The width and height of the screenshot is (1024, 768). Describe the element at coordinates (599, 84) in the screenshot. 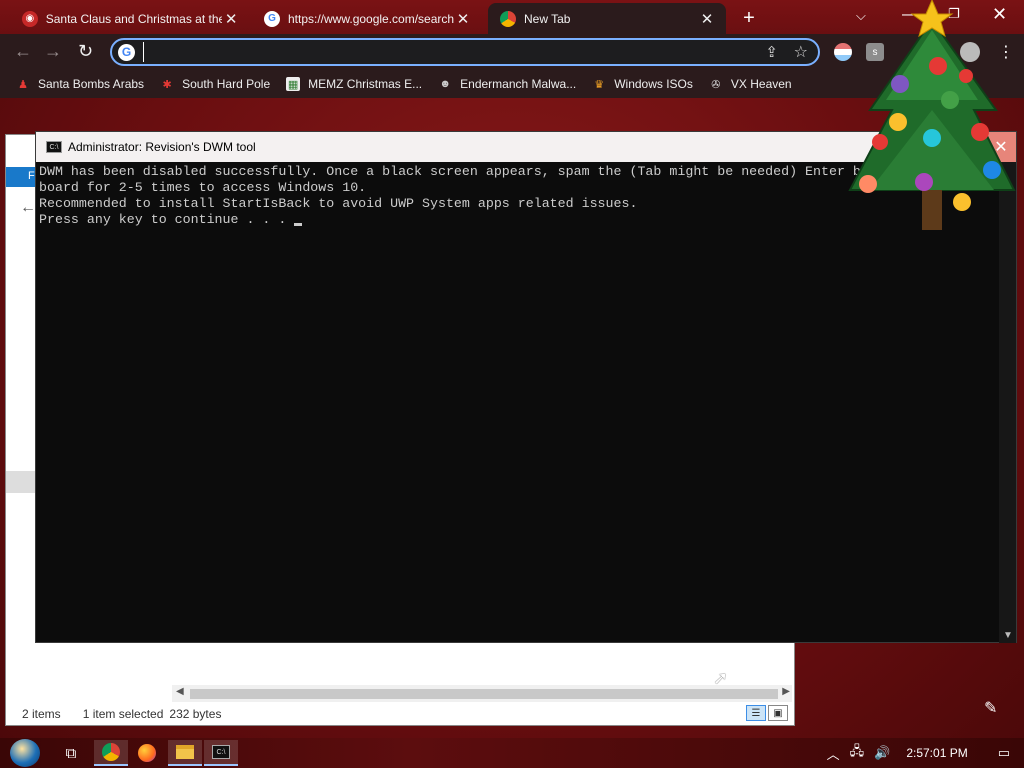

I see `windows-iso-icon: ♛` at that location.